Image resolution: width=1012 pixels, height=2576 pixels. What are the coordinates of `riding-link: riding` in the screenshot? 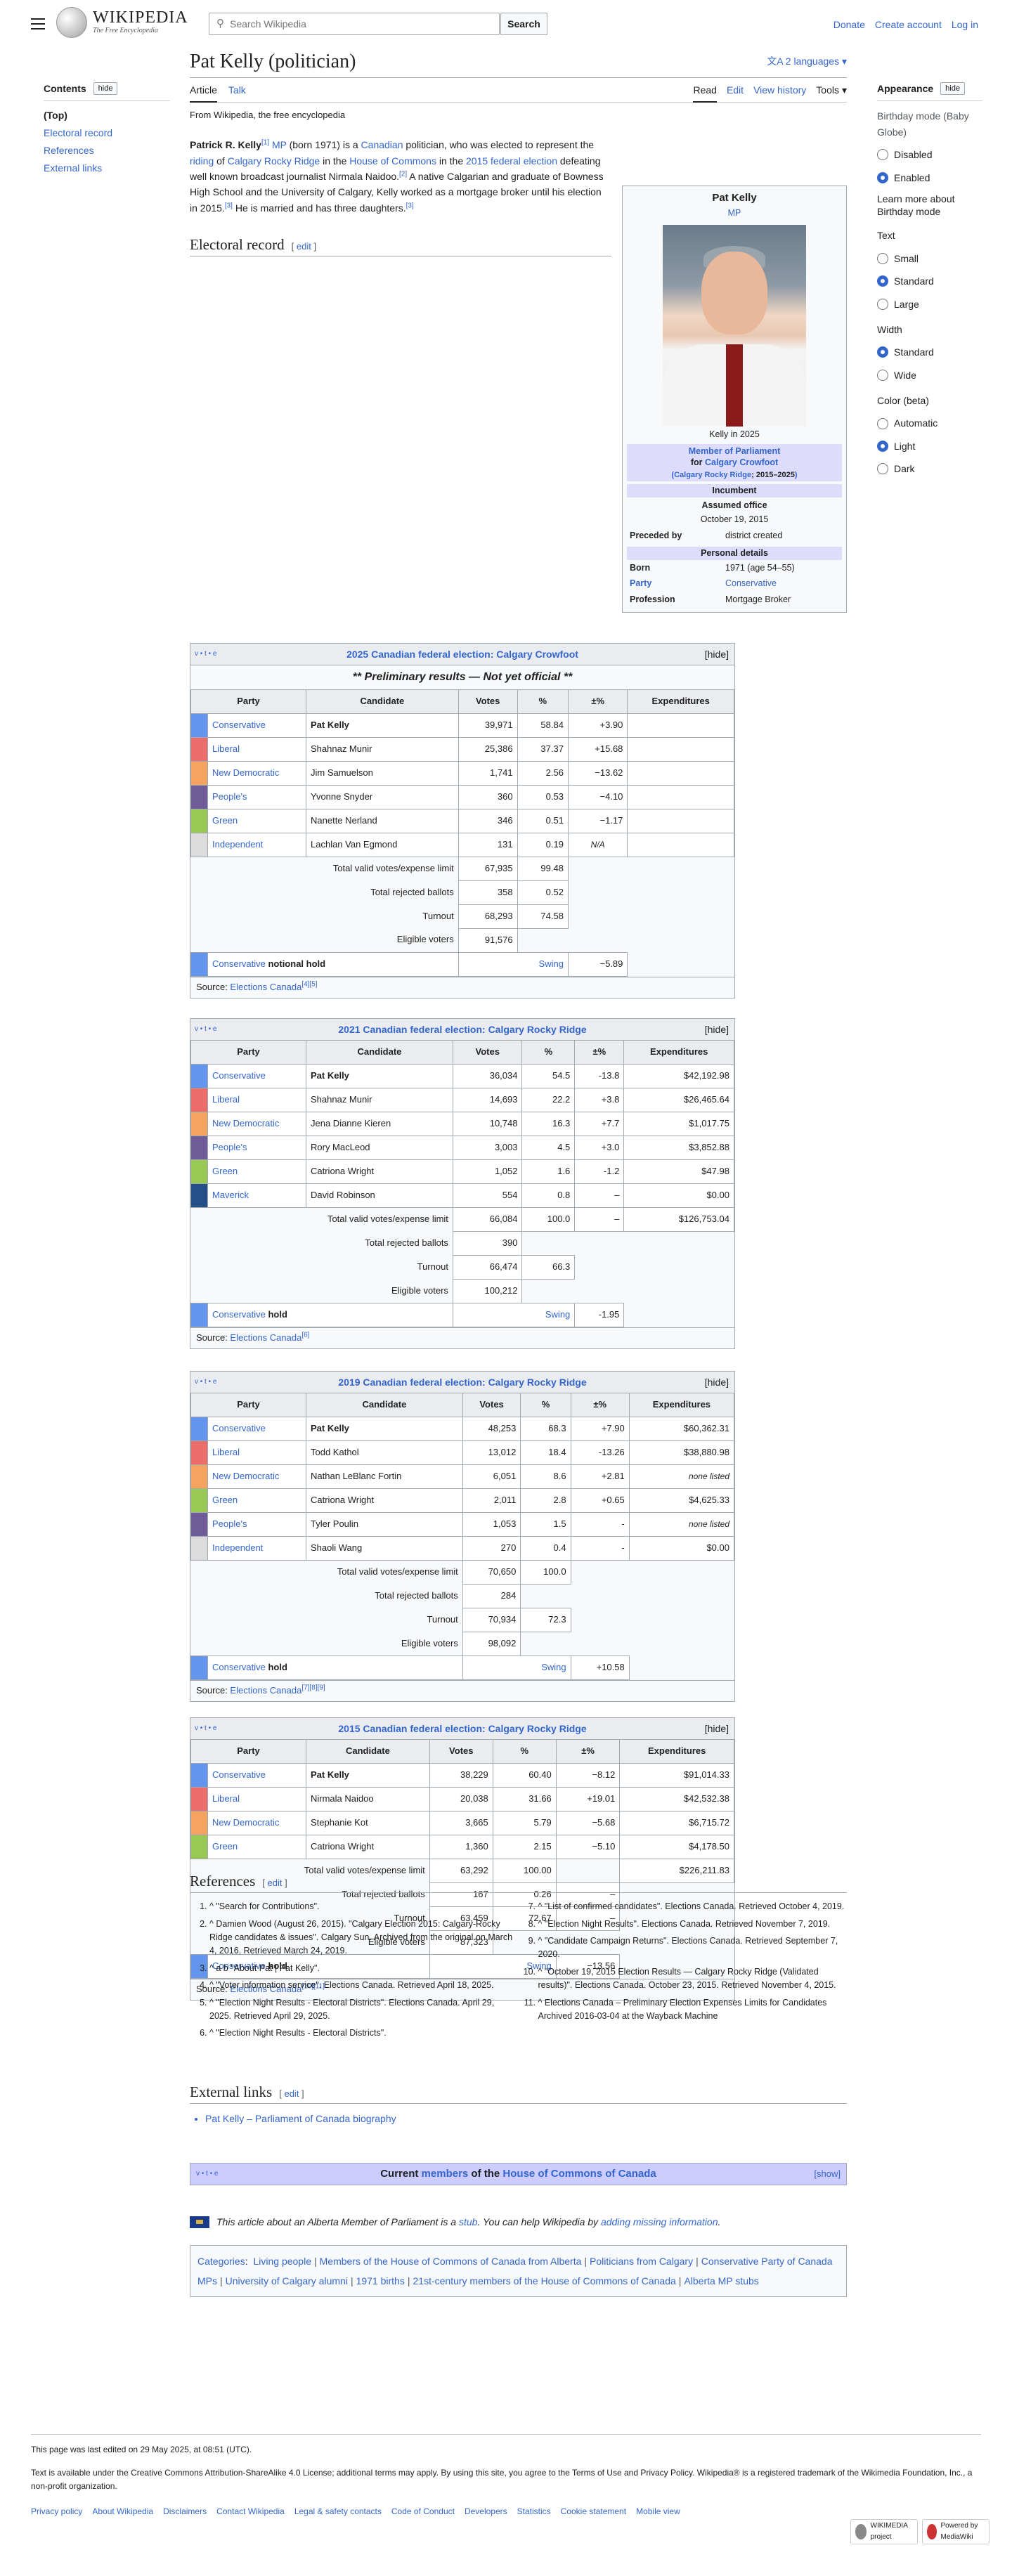 It's located at (202, 161).